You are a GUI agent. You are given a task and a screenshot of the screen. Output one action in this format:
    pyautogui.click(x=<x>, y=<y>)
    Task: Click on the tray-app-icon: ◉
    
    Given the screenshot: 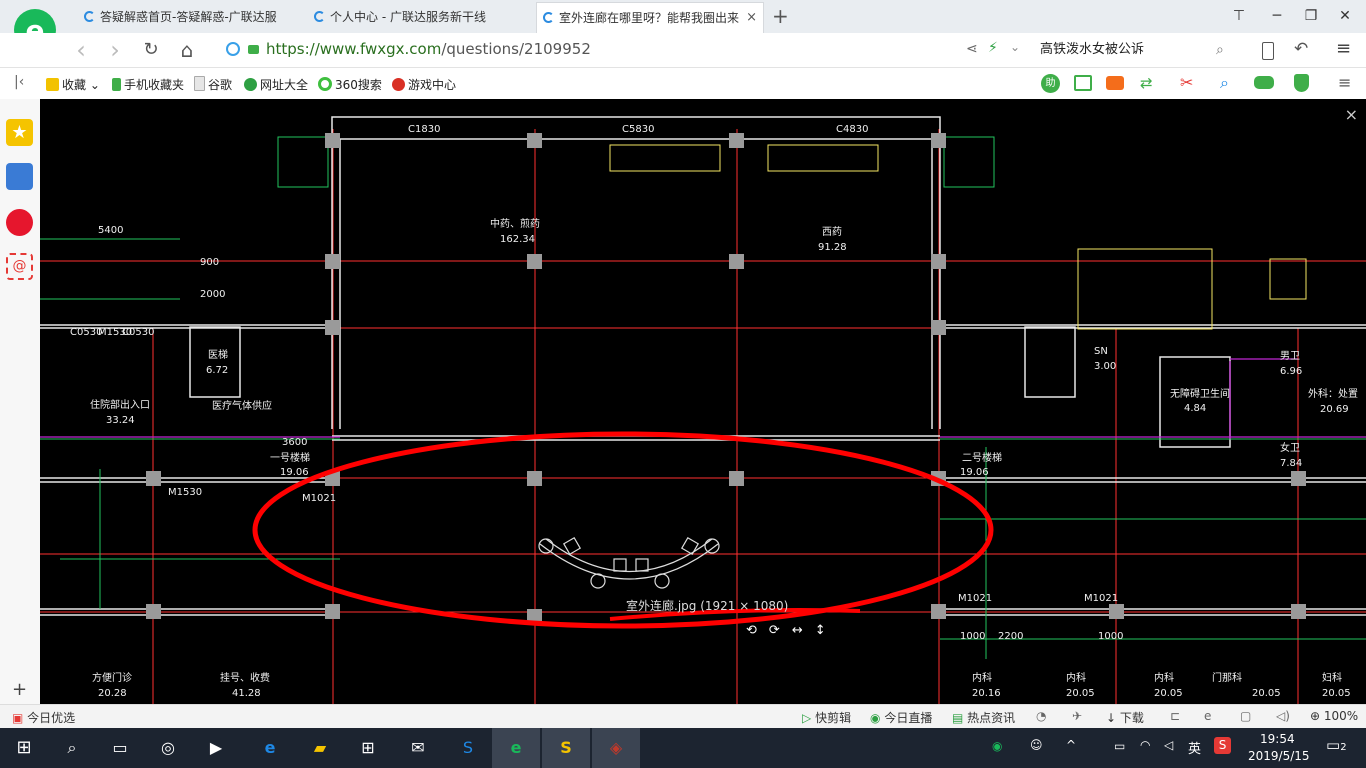 What is the action you would take?
    pyautogui.click(x=997, y=746)
    